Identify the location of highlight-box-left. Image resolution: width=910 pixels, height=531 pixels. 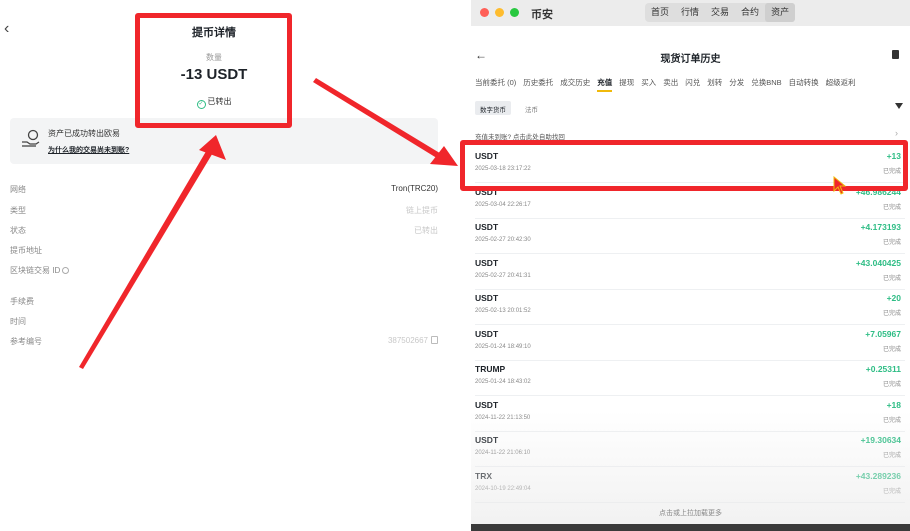
(213, 70).